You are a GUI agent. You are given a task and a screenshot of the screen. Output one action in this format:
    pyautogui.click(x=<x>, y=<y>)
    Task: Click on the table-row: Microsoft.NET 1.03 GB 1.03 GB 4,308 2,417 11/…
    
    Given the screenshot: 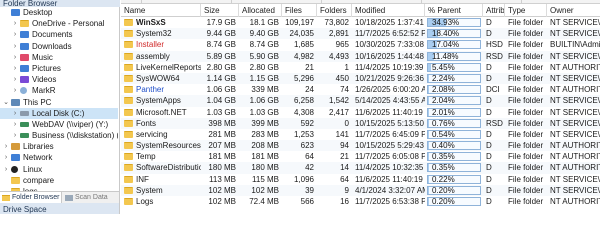 What is the action you would take?
    pyautogui.click(x=360, y=112)
    